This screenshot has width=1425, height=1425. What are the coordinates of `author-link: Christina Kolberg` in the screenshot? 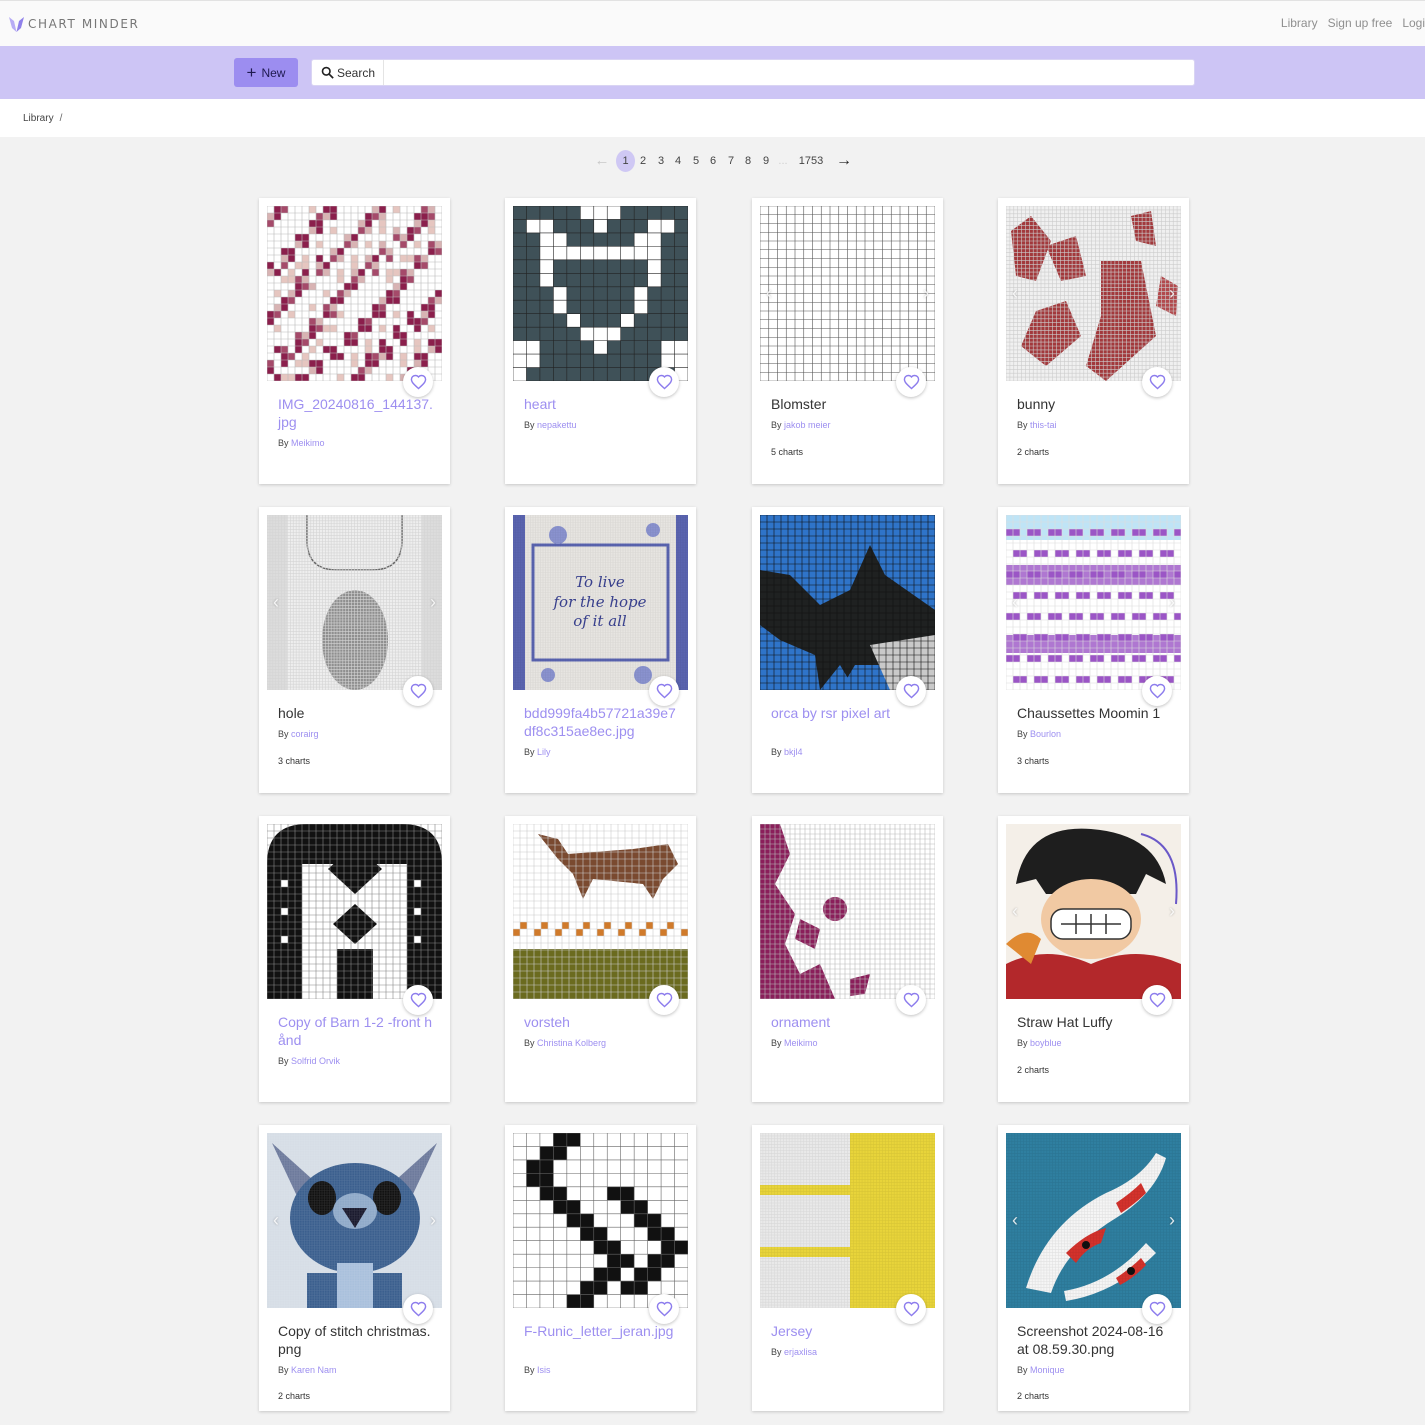 It's located at (571, 1043).